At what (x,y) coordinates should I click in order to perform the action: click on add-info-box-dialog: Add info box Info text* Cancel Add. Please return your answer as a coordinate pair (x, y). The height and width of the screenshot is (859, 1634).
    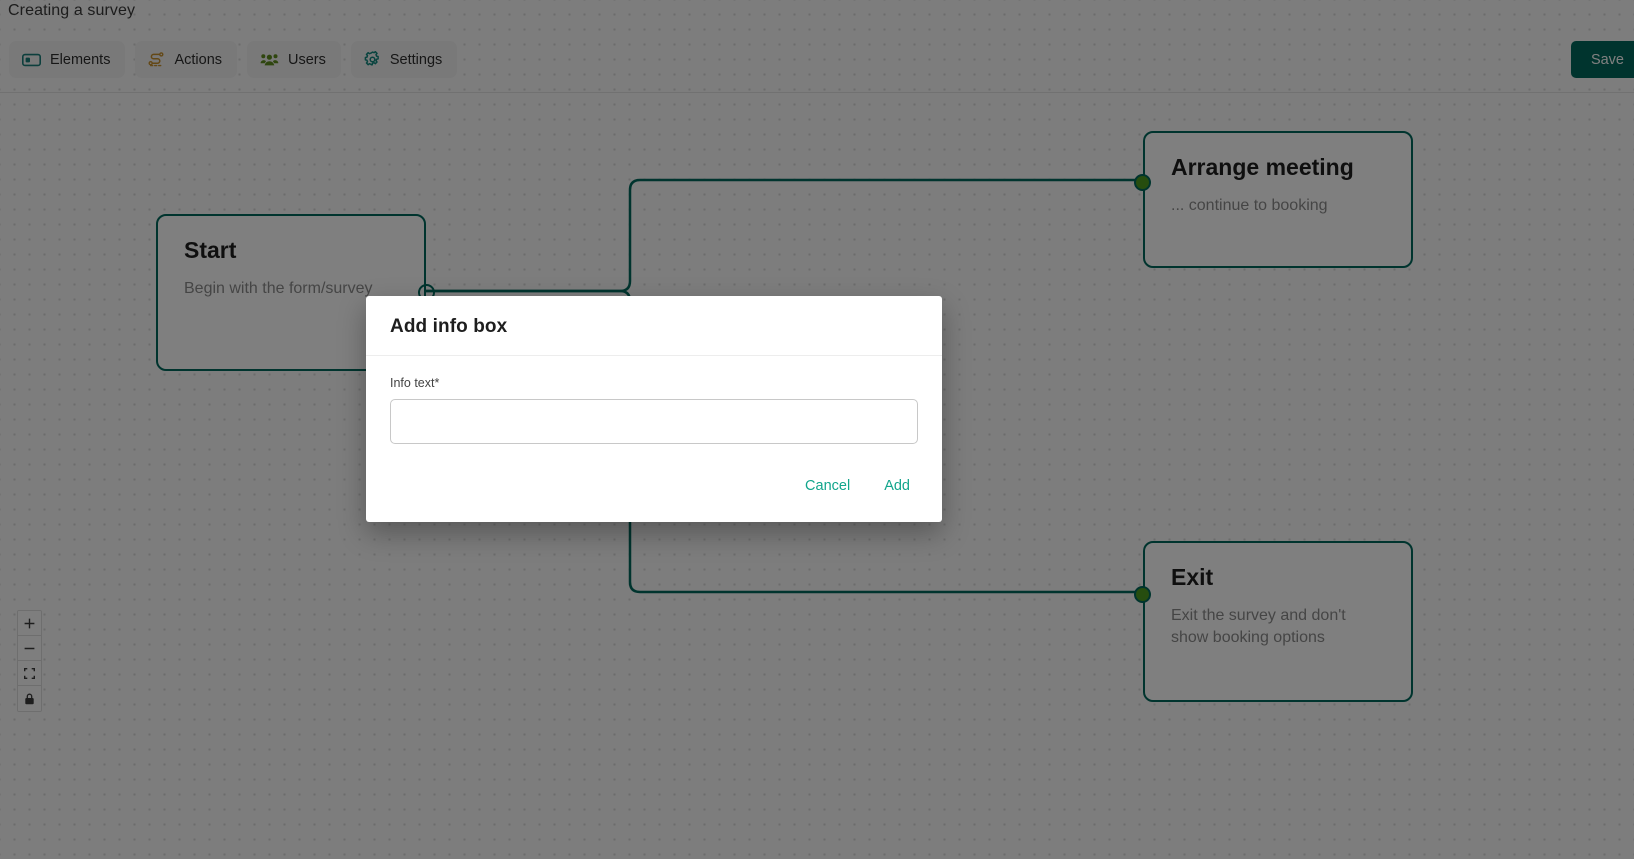
    Looking at the image, I should click on (654, 409).